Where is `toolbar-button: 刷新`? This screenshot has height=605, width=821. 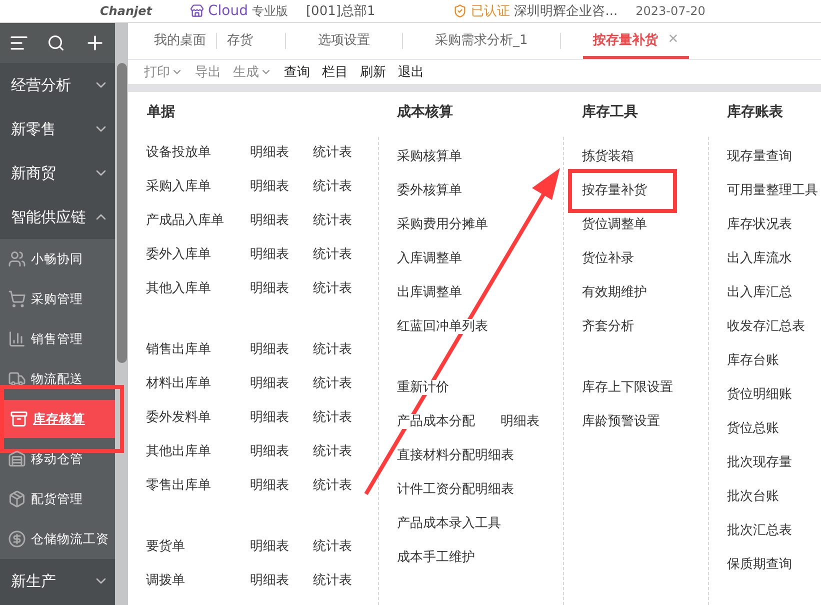
toolbar-button: 刷新 is located at coordinates (373, 72).